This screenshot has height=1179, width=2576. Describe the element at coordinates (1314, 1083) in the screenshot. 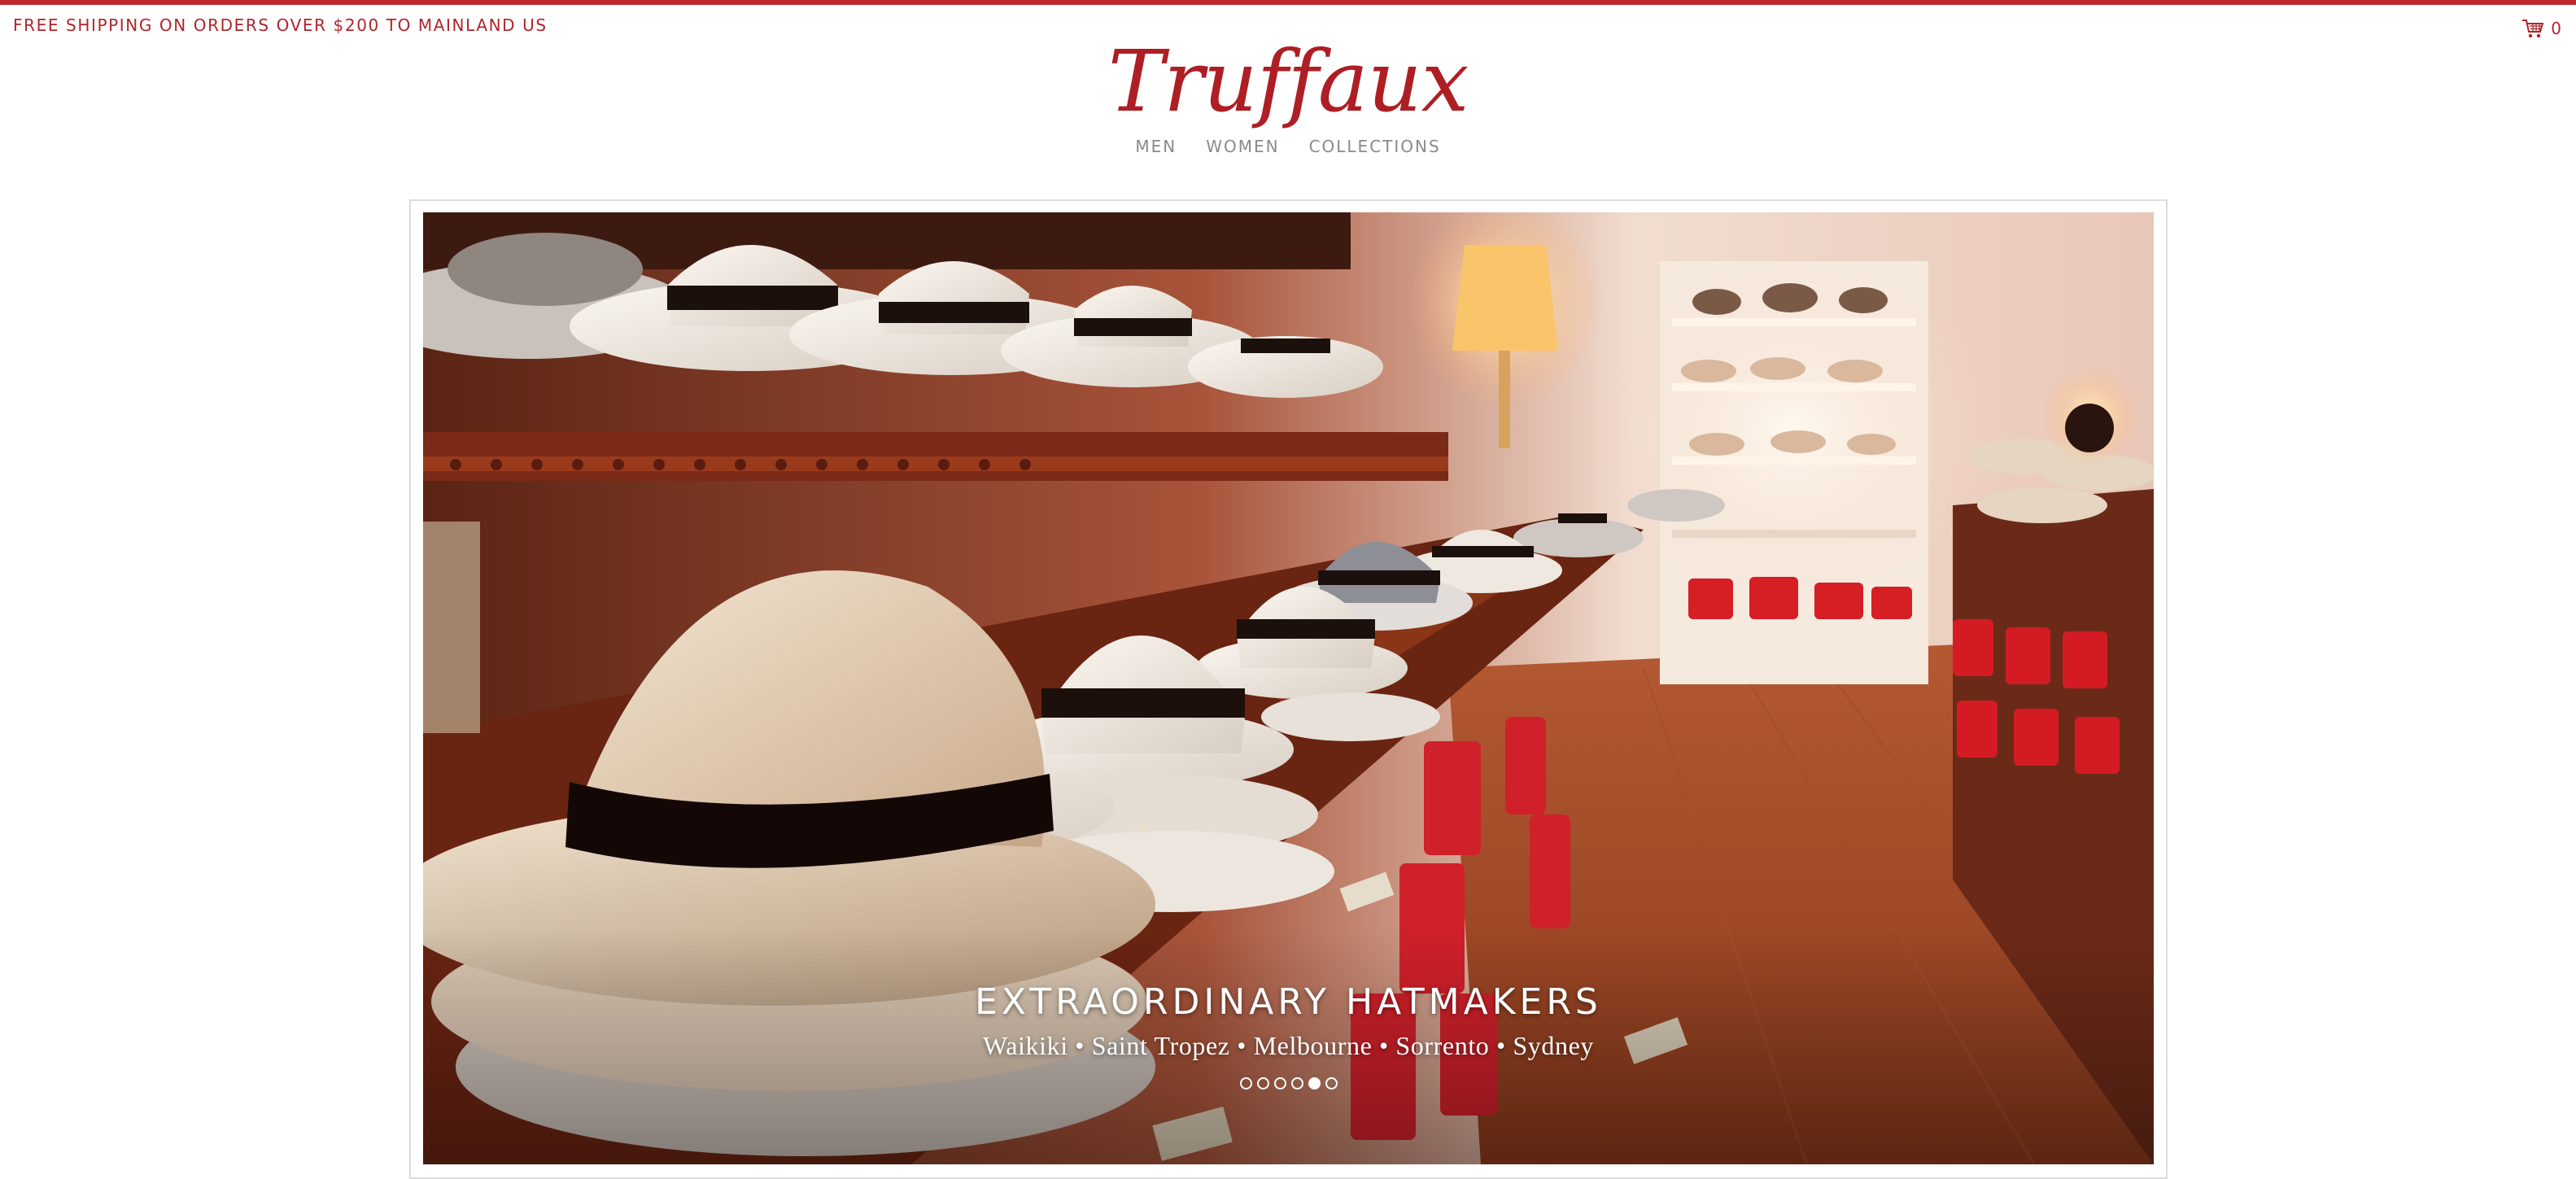

I see `slider-dot-active` at that location.